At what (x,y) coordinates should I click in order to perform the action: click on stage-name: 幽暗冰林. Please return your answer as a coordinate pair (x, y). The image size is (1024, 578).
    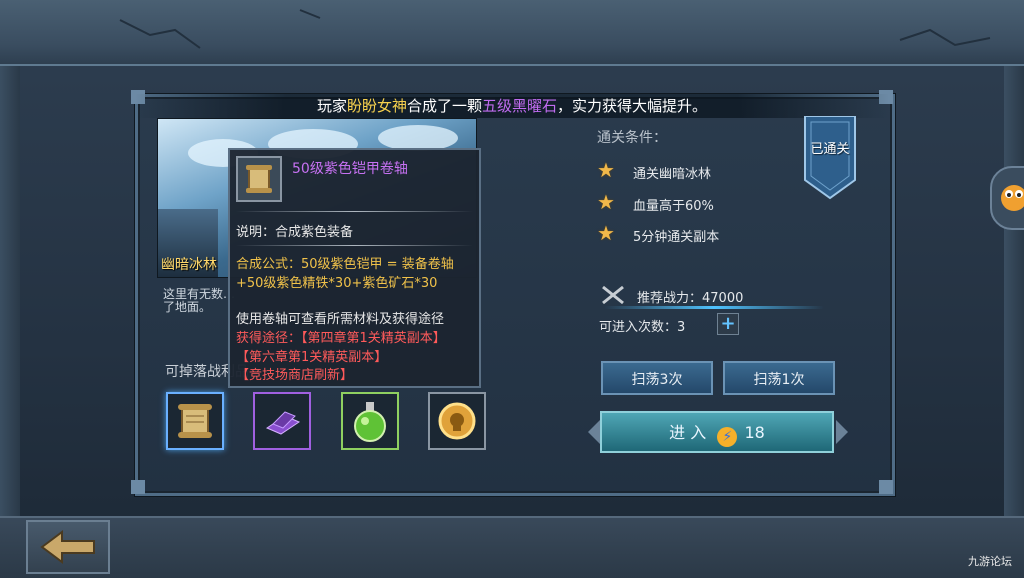
    Looking at the image, I should click on (189, 265).